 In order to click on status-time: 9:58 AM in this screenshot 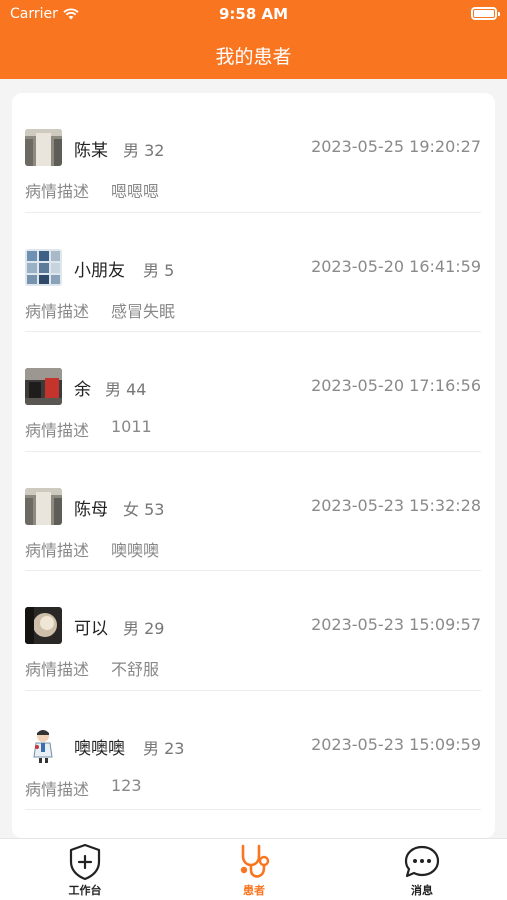, I will do `click(253, 14)`.